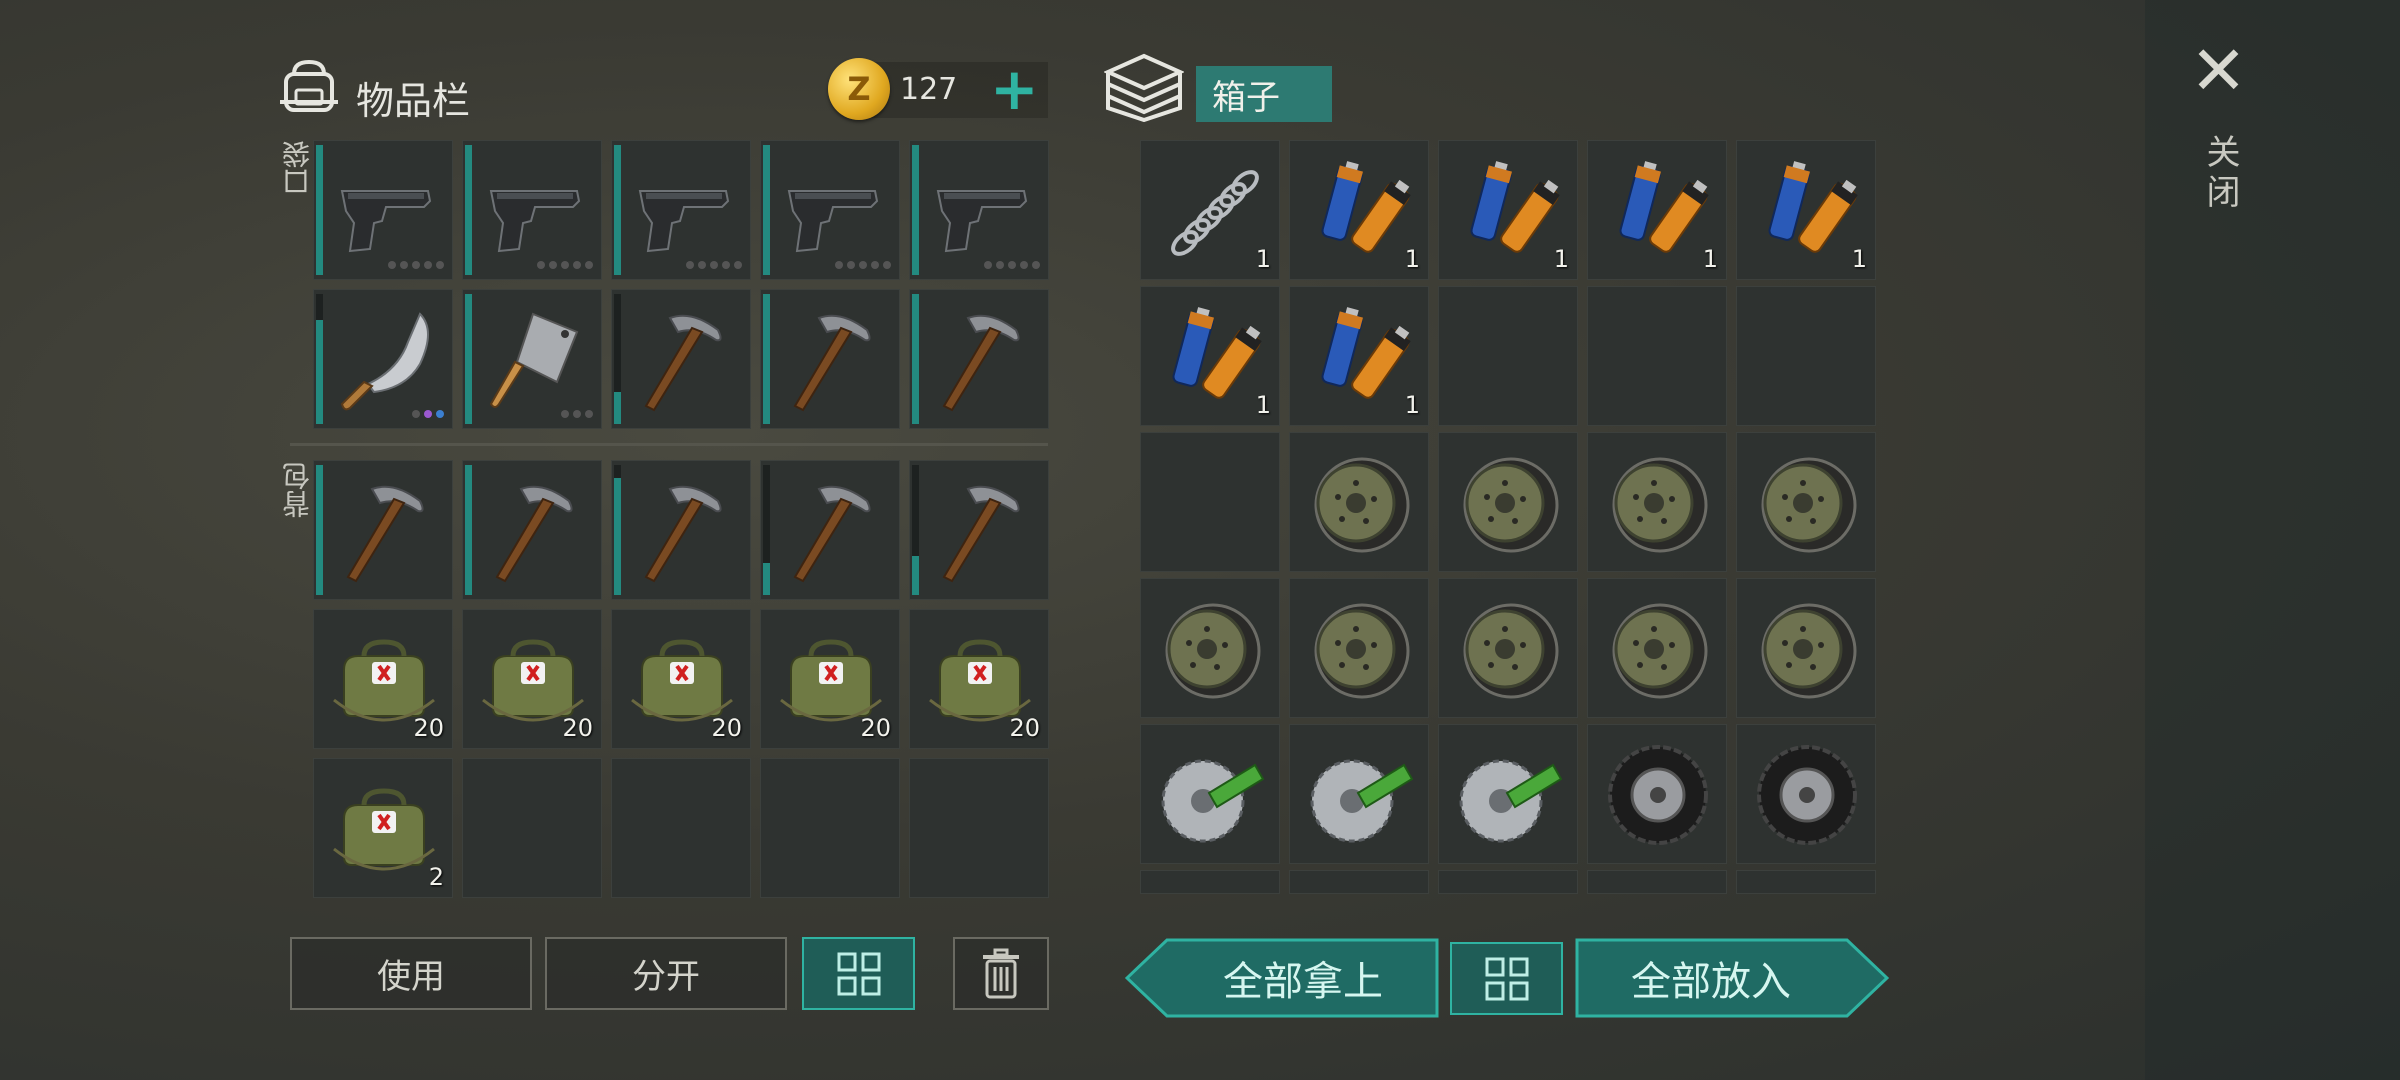  Describe the element at coordinates (1264, 94) in the screenshot. I see `container-title: 箱子` at that location.